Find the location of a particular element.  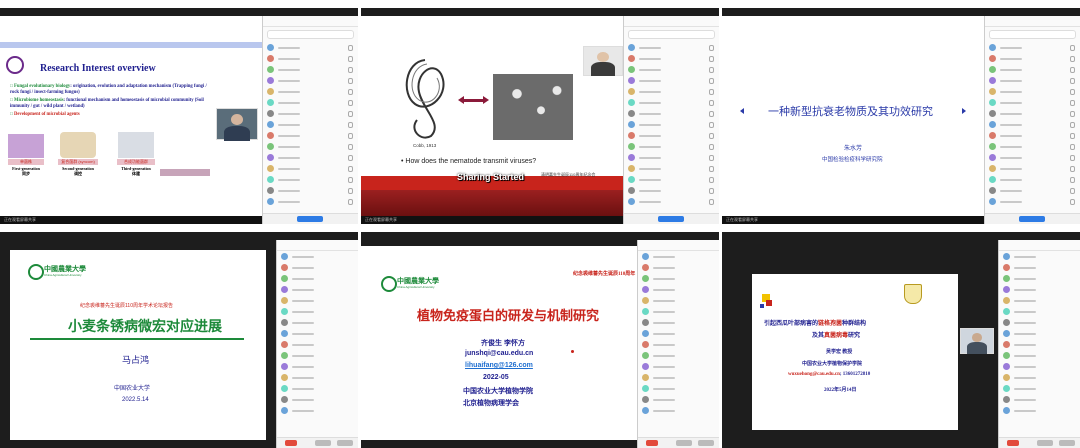

slide-email-2: lihuaifang@126.com is located at coordinates (499, 365).